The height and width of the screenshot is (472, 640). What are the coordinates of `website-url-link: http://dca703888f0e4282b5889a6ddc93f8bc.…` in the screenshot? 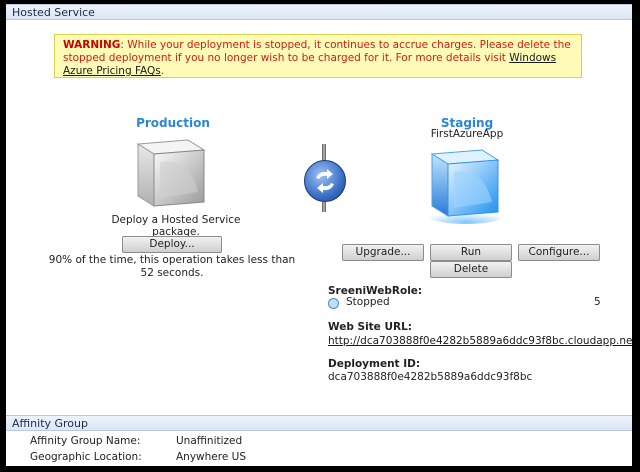 It's located at (480, 341).